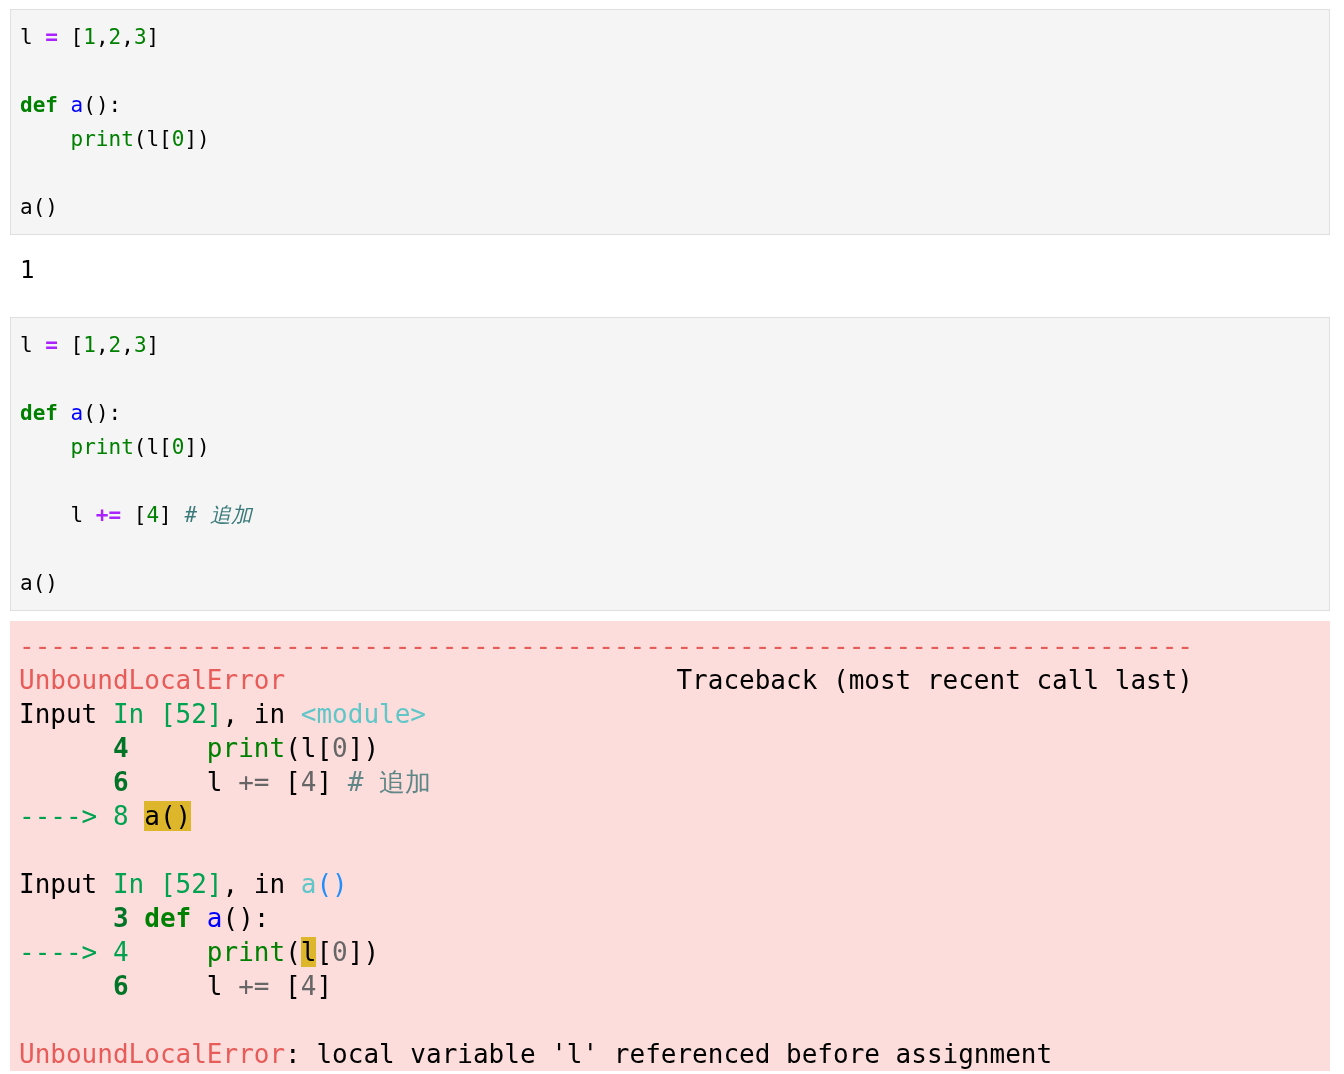 The width and height of the screenshot is (1344, 1074). Describe the element at coordinates (222, 986) in the screenshot. I see `traceback-line: 6 l += [4]` at that location.